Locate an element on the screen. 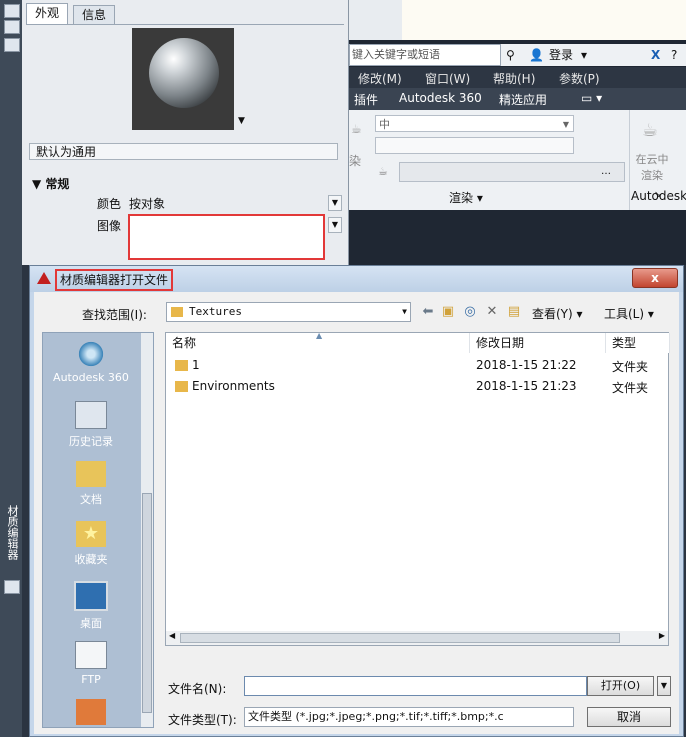 The width and height of the screenshot is (686, 737). buzzsaw-icon is located at coordinates (91, 712).